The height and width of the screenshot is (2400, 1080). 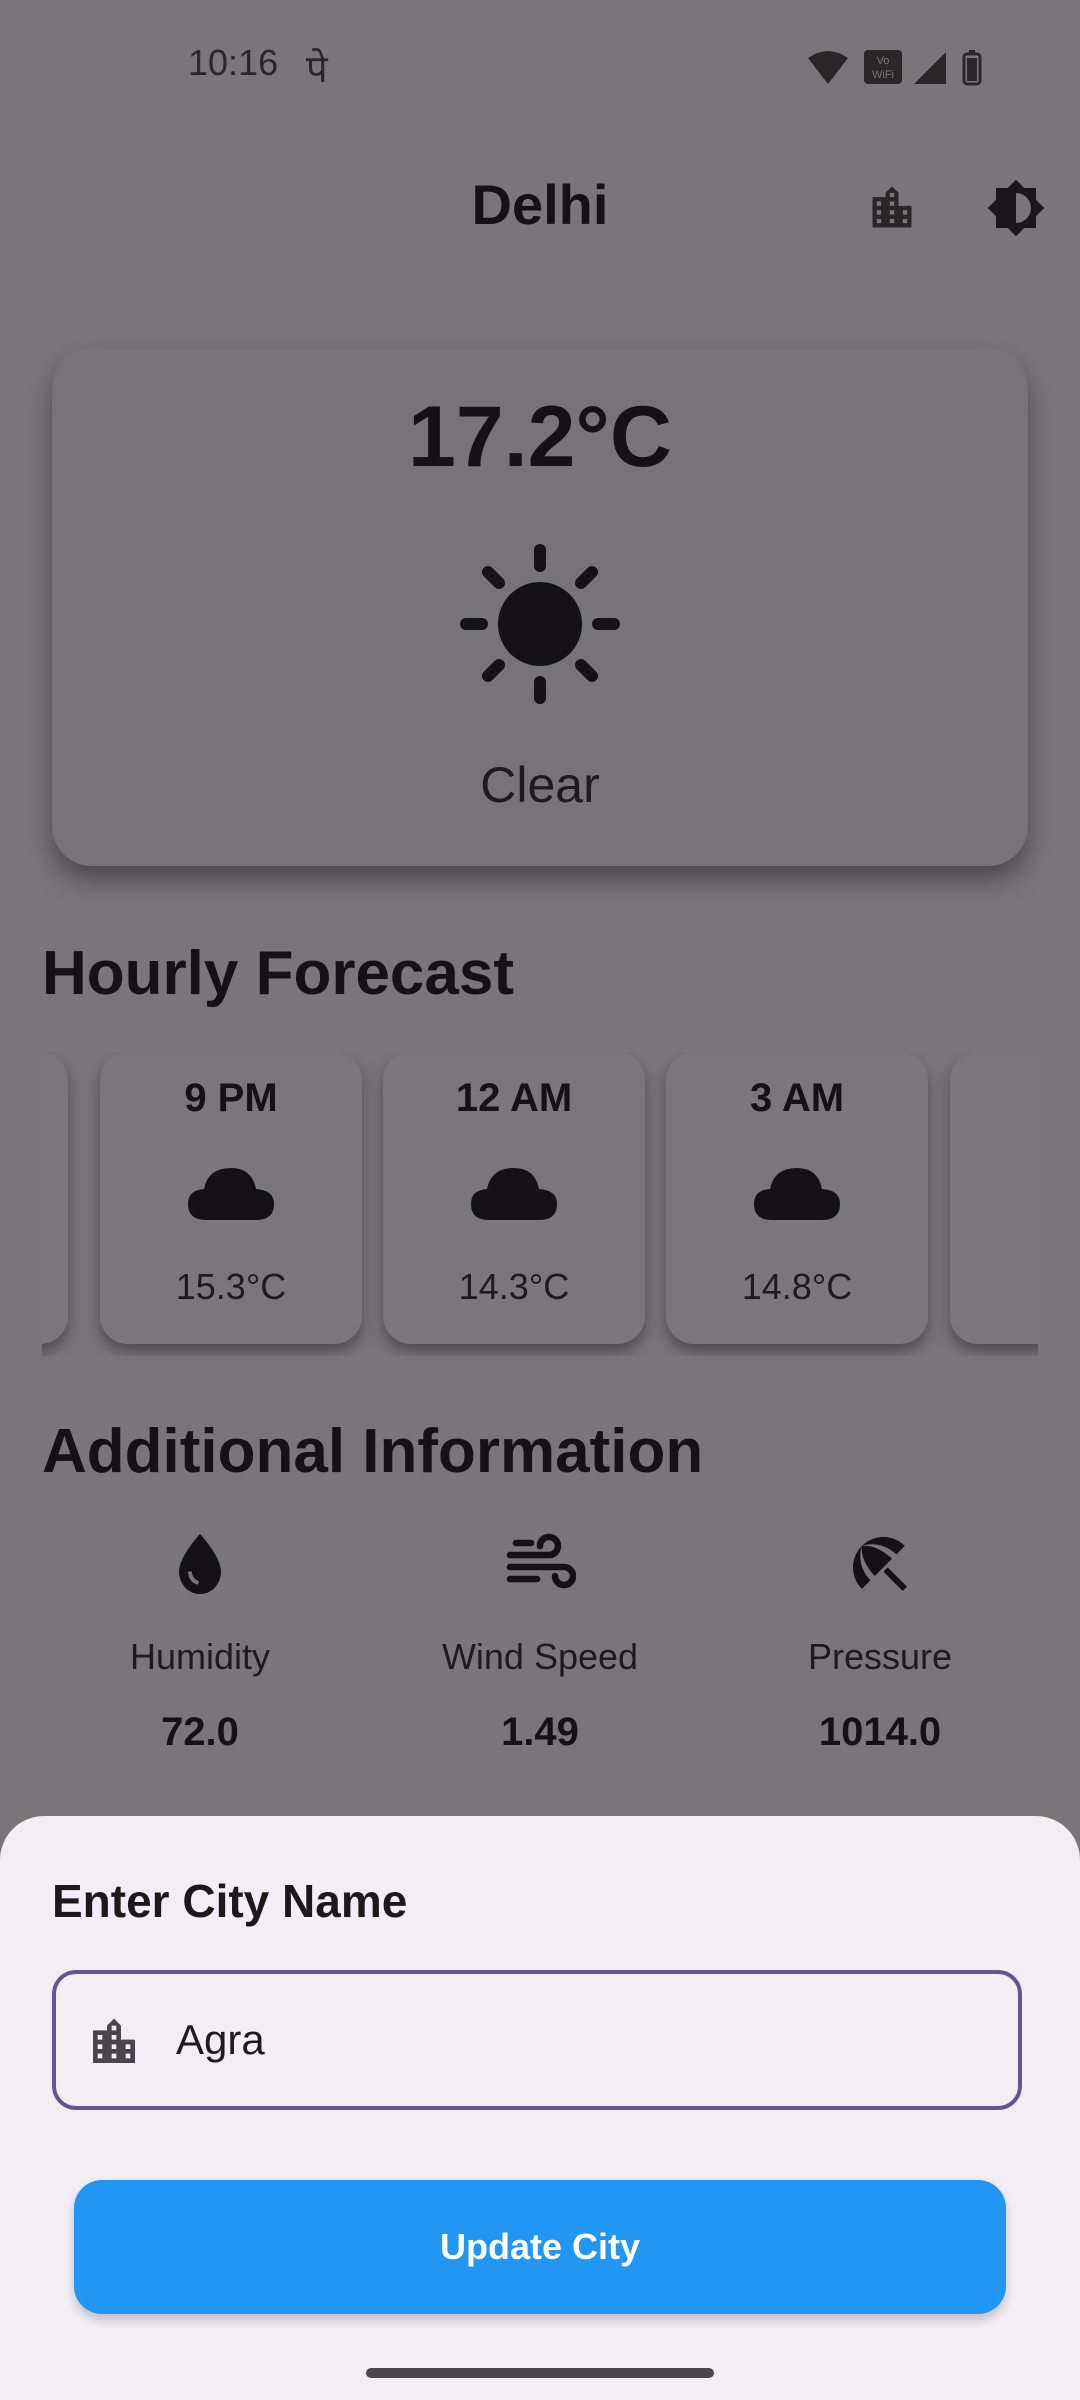 I want to click on signal-icon, so click(x=930, y=68).